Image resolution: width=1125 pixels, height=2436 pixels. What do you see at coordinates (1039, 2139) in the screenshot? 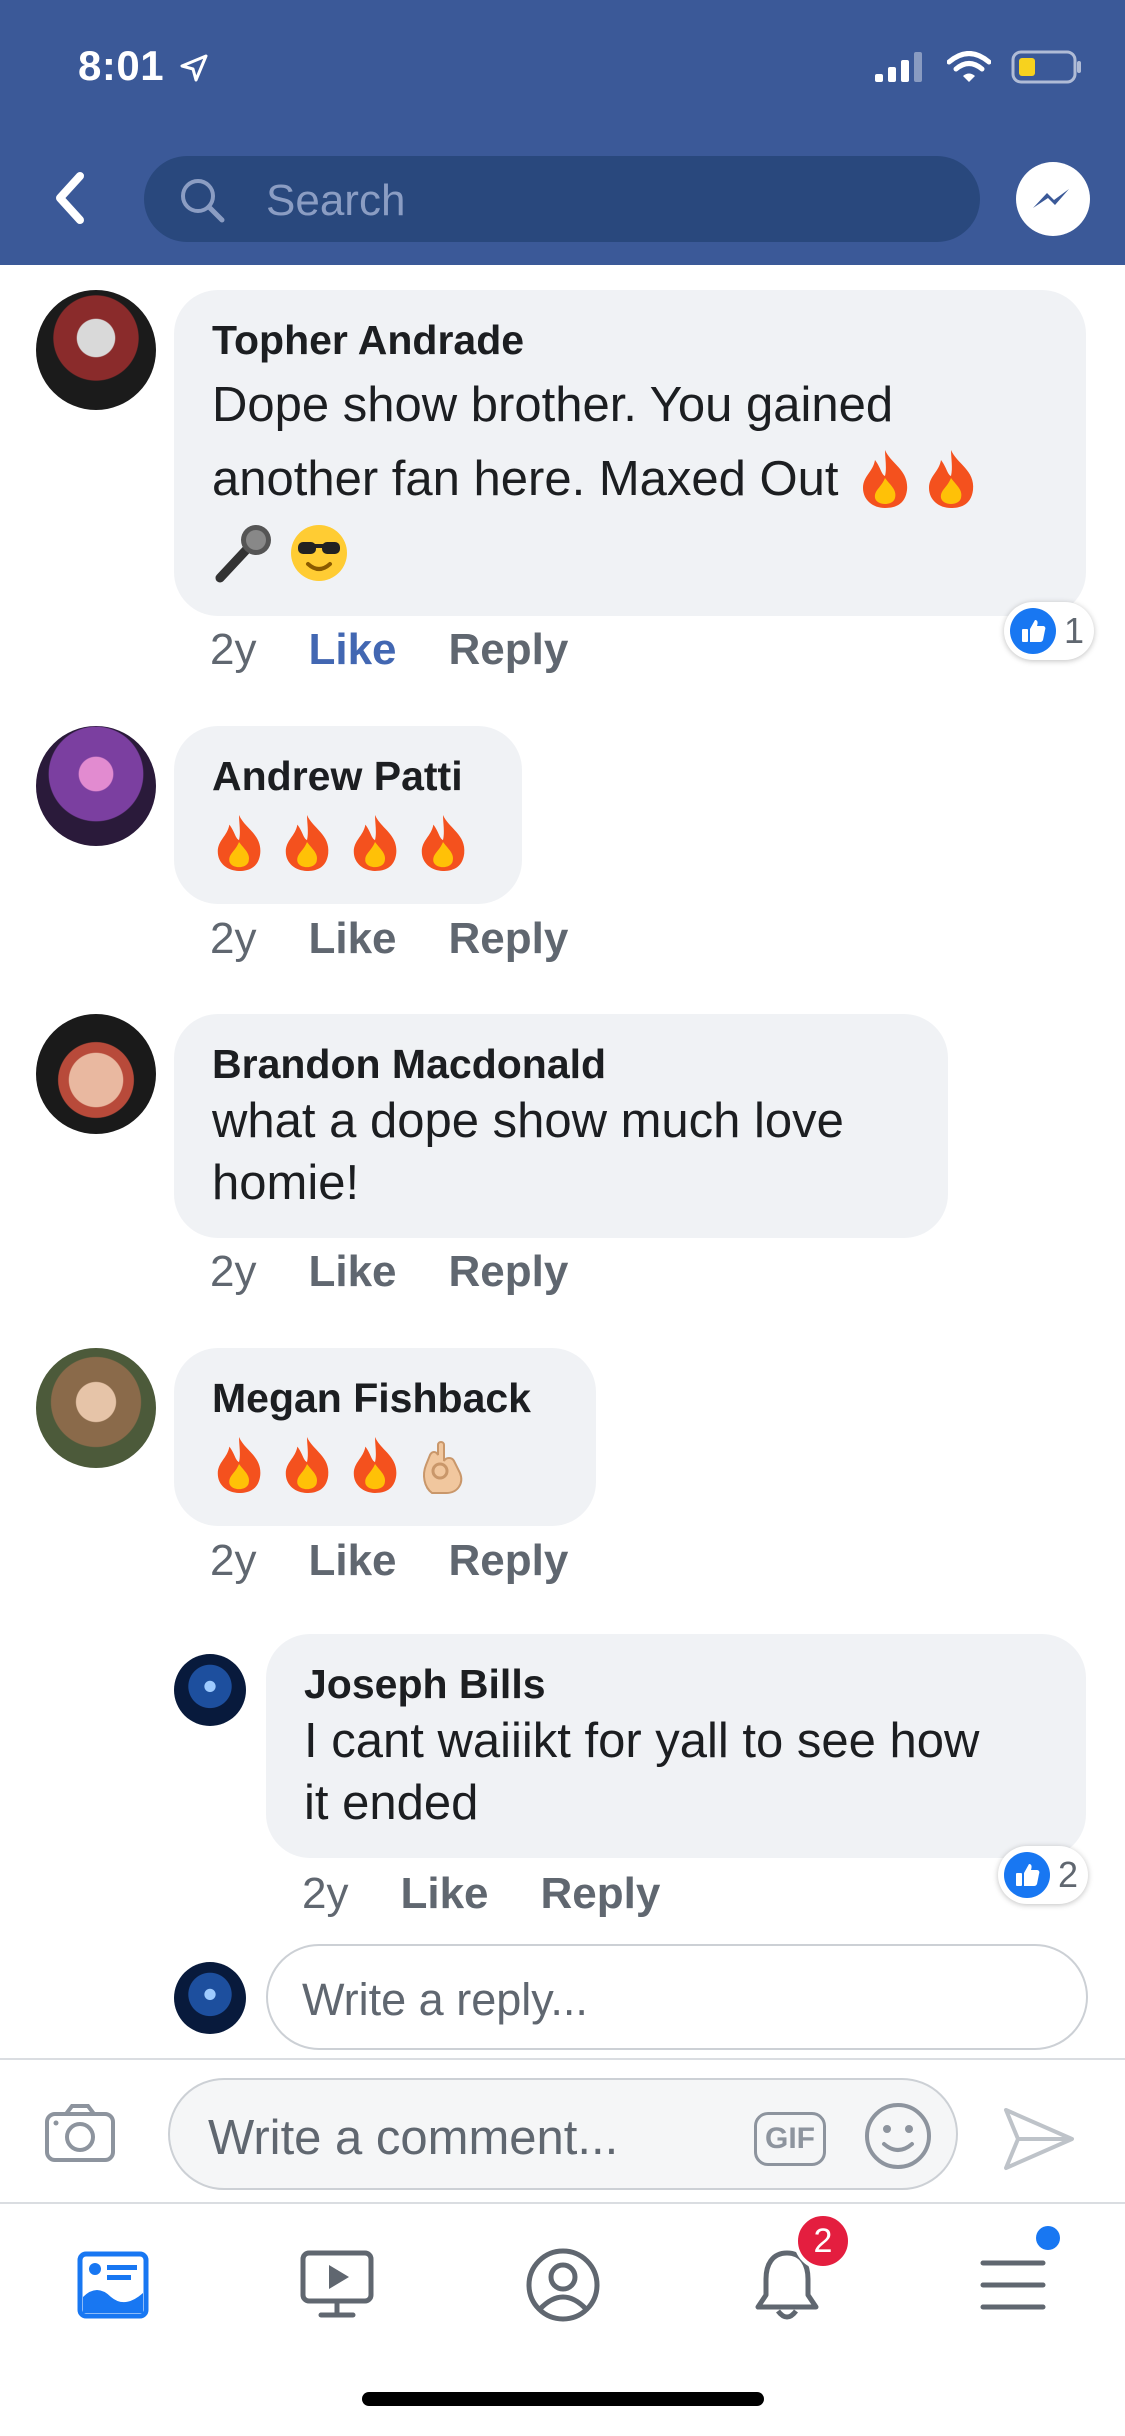
I see `send-icon` at bounding box center [1039, 2139].